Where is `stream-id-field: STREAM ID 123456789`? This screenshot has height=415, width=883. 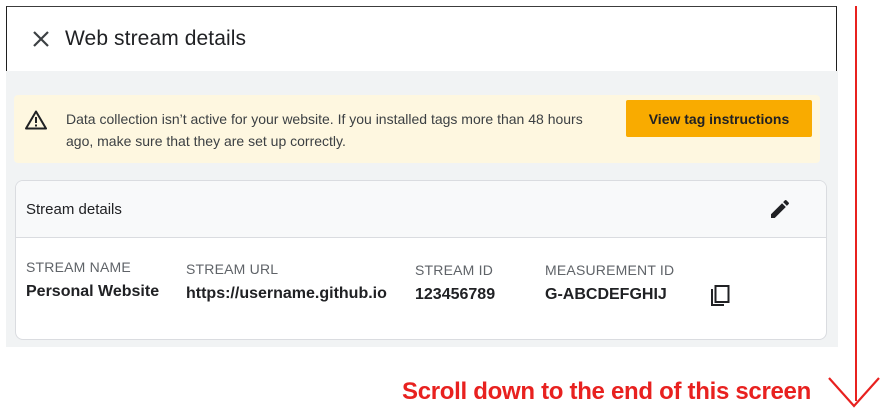 stream-id-field: STREAM ID 123456789 is located at coordinates (455, 283).